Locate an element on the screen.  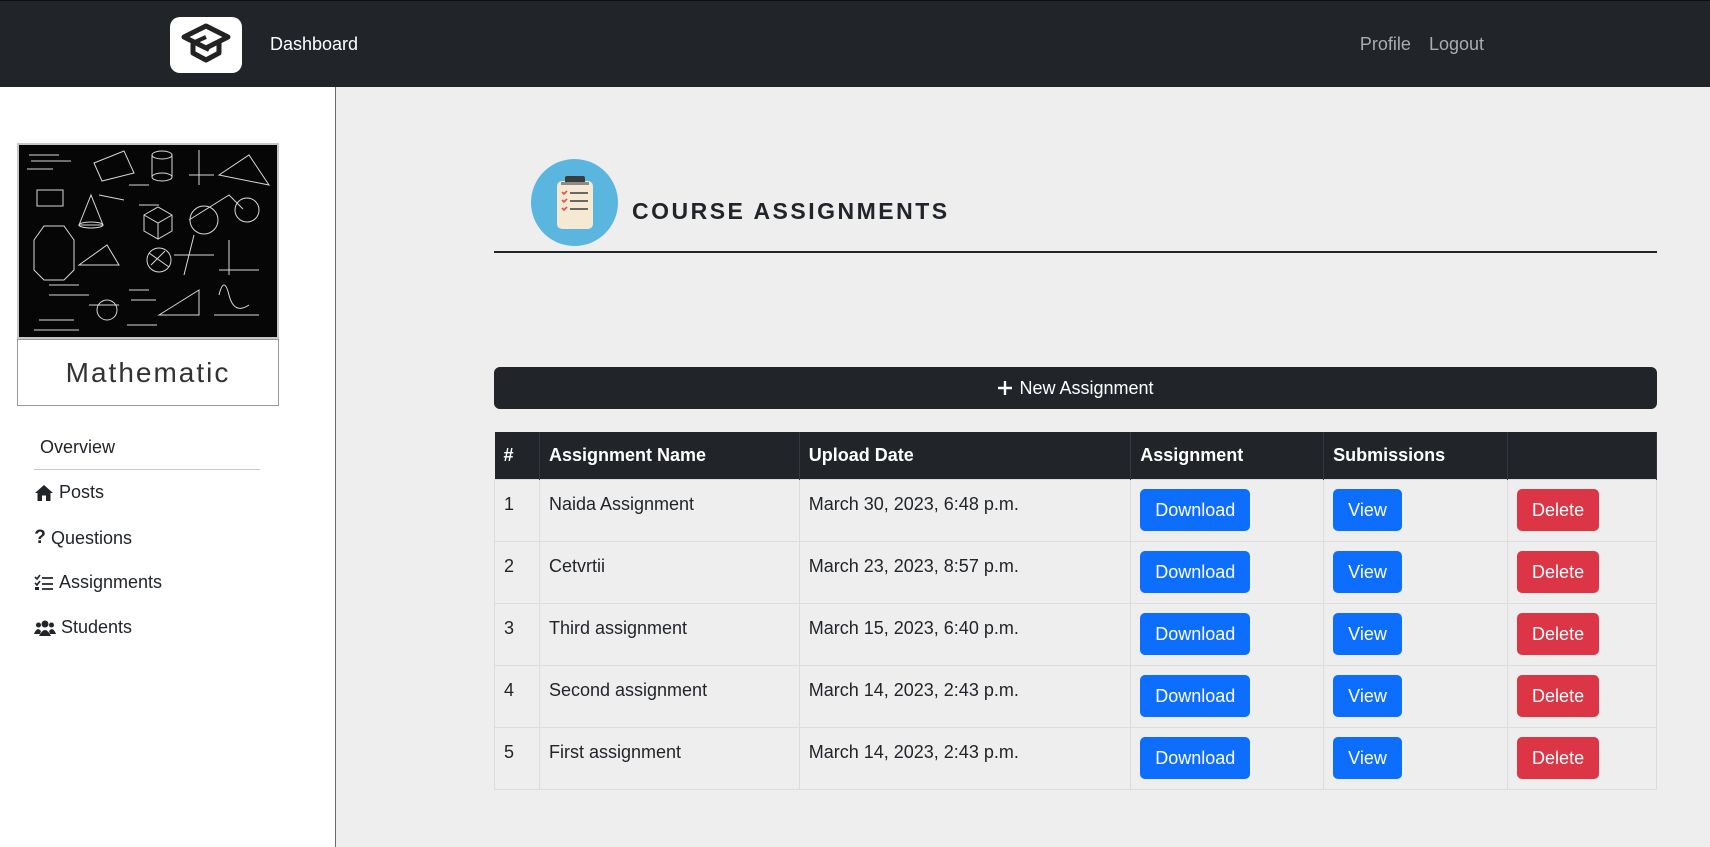
course-cover-image is located at coordinates (148, 241).